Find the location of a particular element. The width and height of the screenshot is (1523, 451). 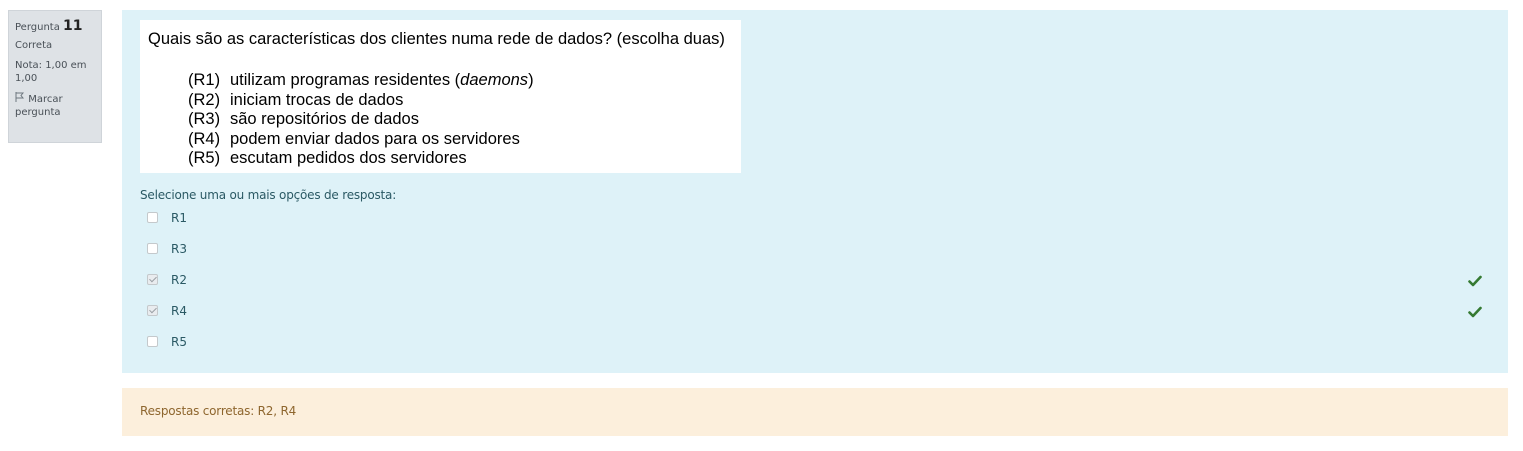

answer-label: R4 is located at coordinates (179, 311).